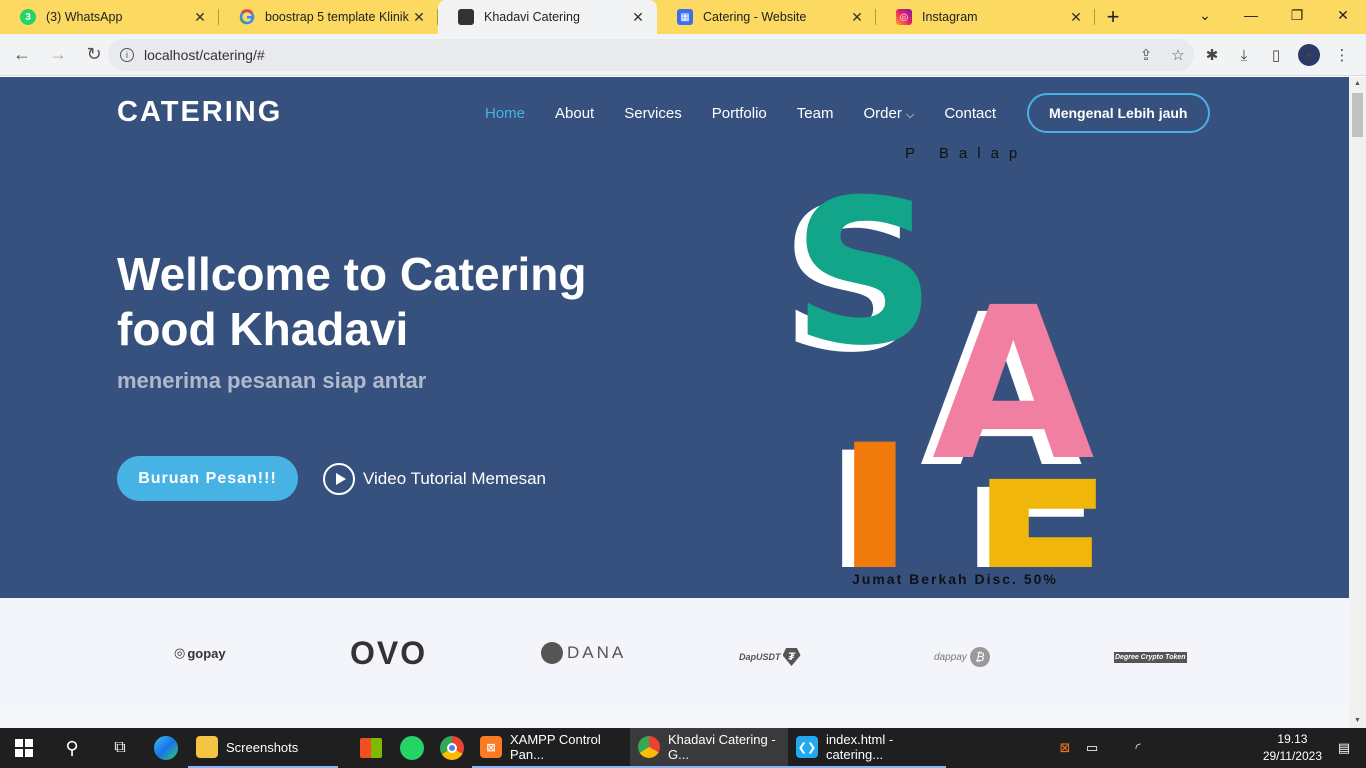 Image resolution: width=1366 pixels, height=768 pixels. What do you see at coordinates (207, 478) in the screenshot?
I see `order-now-button: Buruan Pesan!!!` at bounding box center [207, 478].